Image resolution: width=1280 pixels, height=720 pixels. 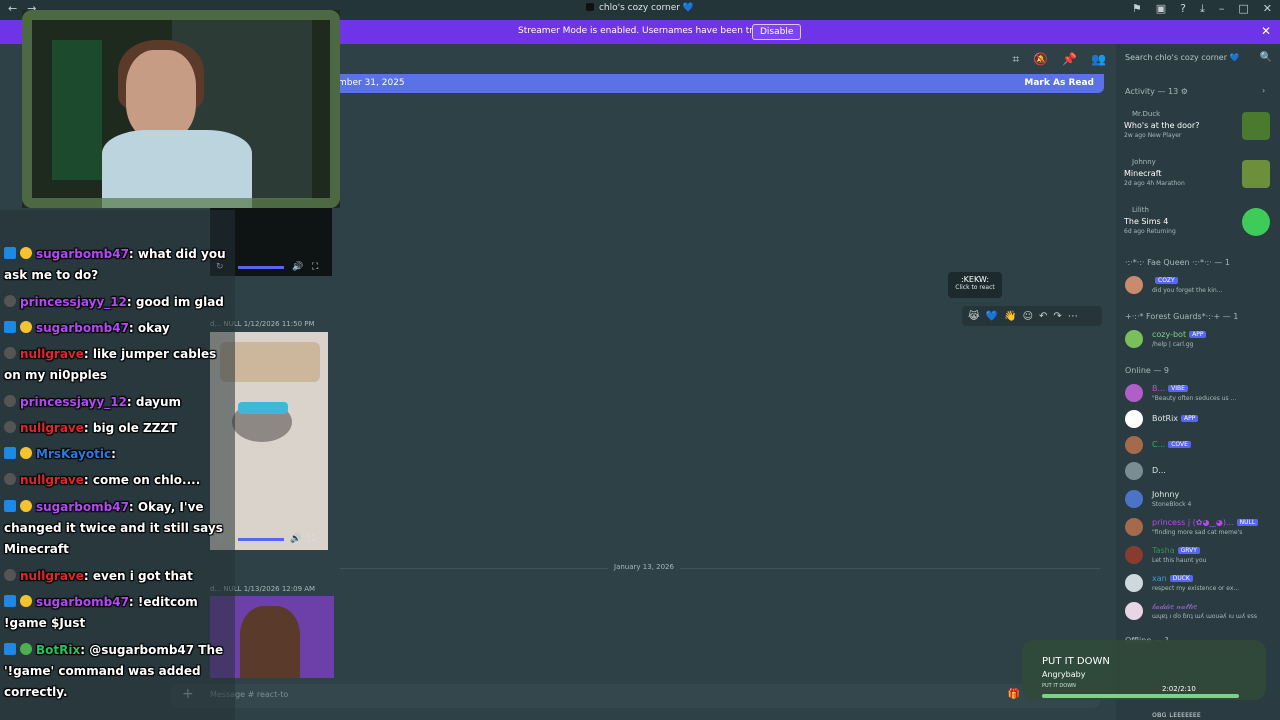 I want to click on pin-icon: 📌, so click(x=1069, y=59).